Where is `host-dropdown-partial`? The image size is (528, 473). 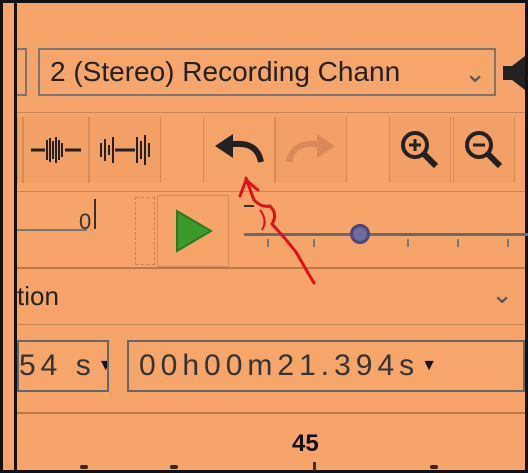 host-dropdown-partial is located at coordinates (22, 72).